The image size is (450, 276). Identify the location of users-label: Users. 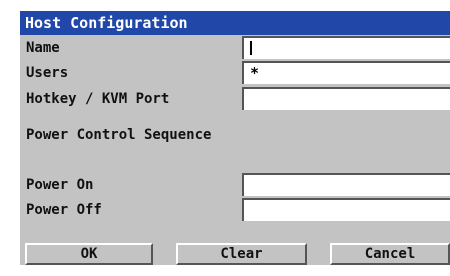
(47, 73).